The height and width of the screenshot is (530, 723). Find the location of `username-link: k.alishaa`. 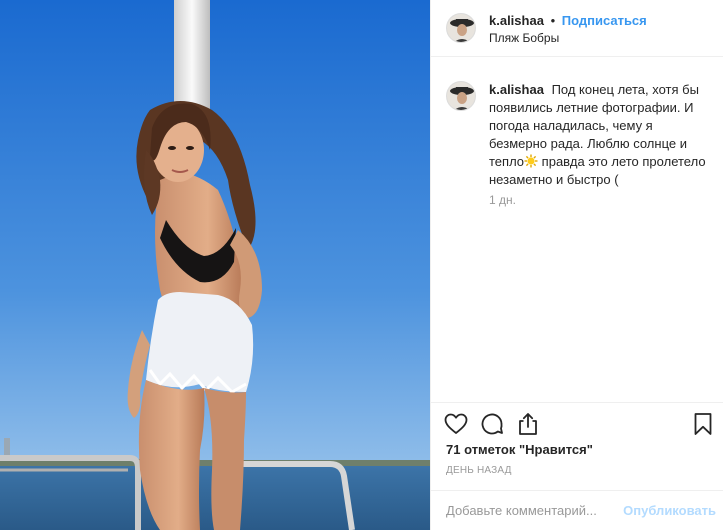

username-link: k.alishaa is located at coordinates (516, 20).